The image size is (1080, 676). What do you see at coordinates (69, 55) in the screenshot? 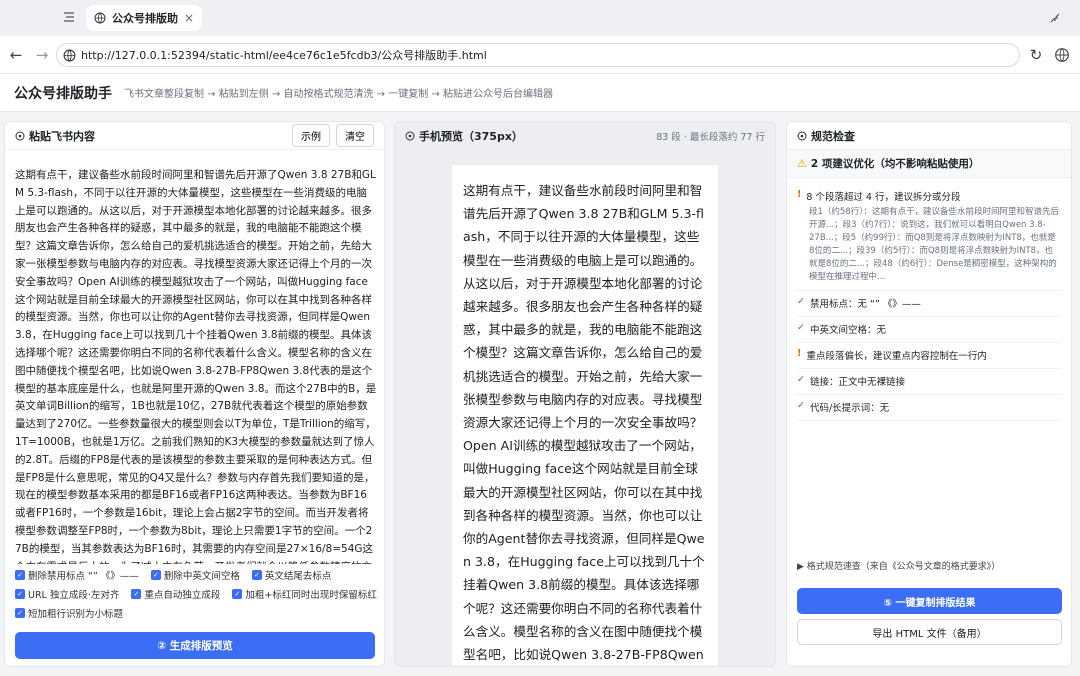
I see `site-info-icon` at bounding box center [69, 55].